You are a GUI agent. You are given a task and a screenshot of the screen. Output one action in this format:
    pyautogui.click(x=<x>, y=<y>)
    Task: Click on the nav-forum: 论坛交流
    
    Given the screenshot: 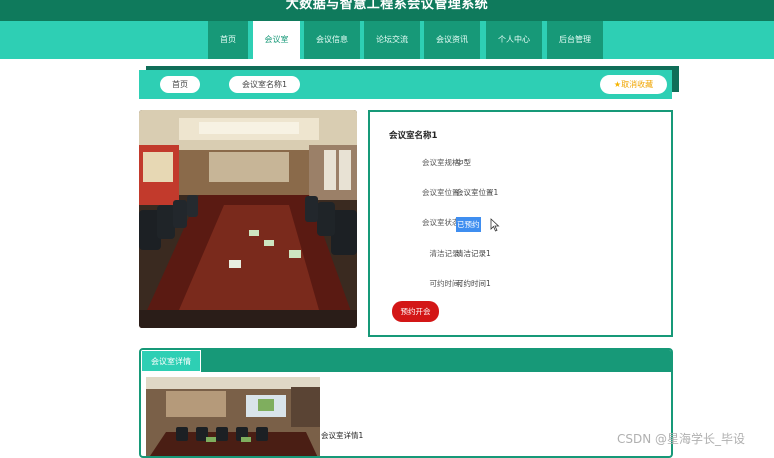 What is the action you would take?
    pyautogui.click(x=392, y=40)
    